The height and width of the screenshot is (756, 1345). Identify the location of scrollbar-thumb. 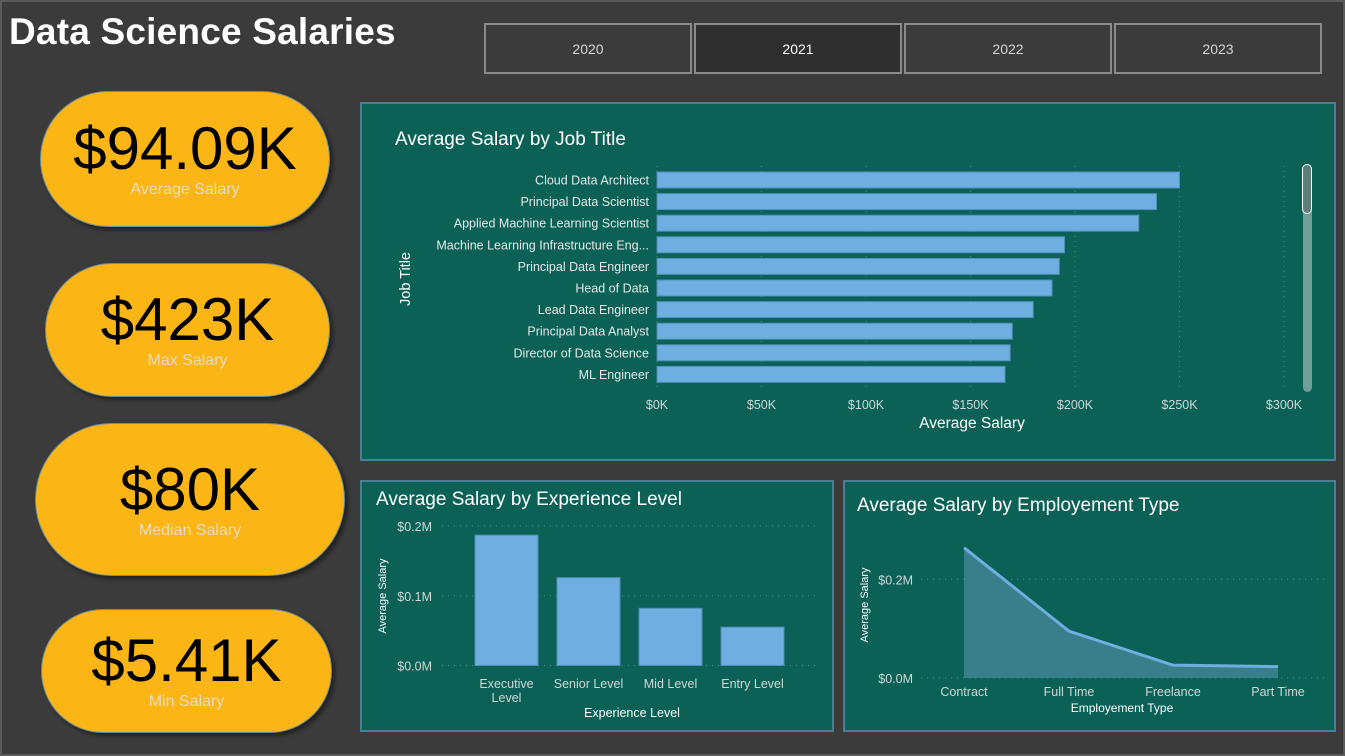
(1307, 189).